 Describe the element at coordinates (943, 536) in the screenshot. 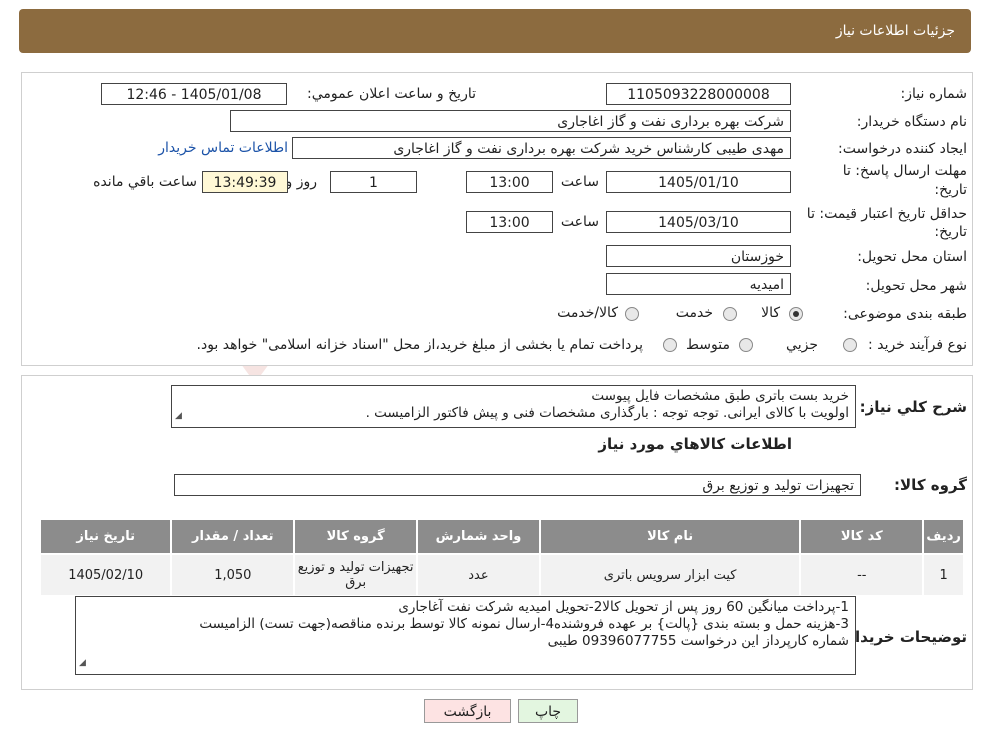

I see `col-row: رديف` at that location.